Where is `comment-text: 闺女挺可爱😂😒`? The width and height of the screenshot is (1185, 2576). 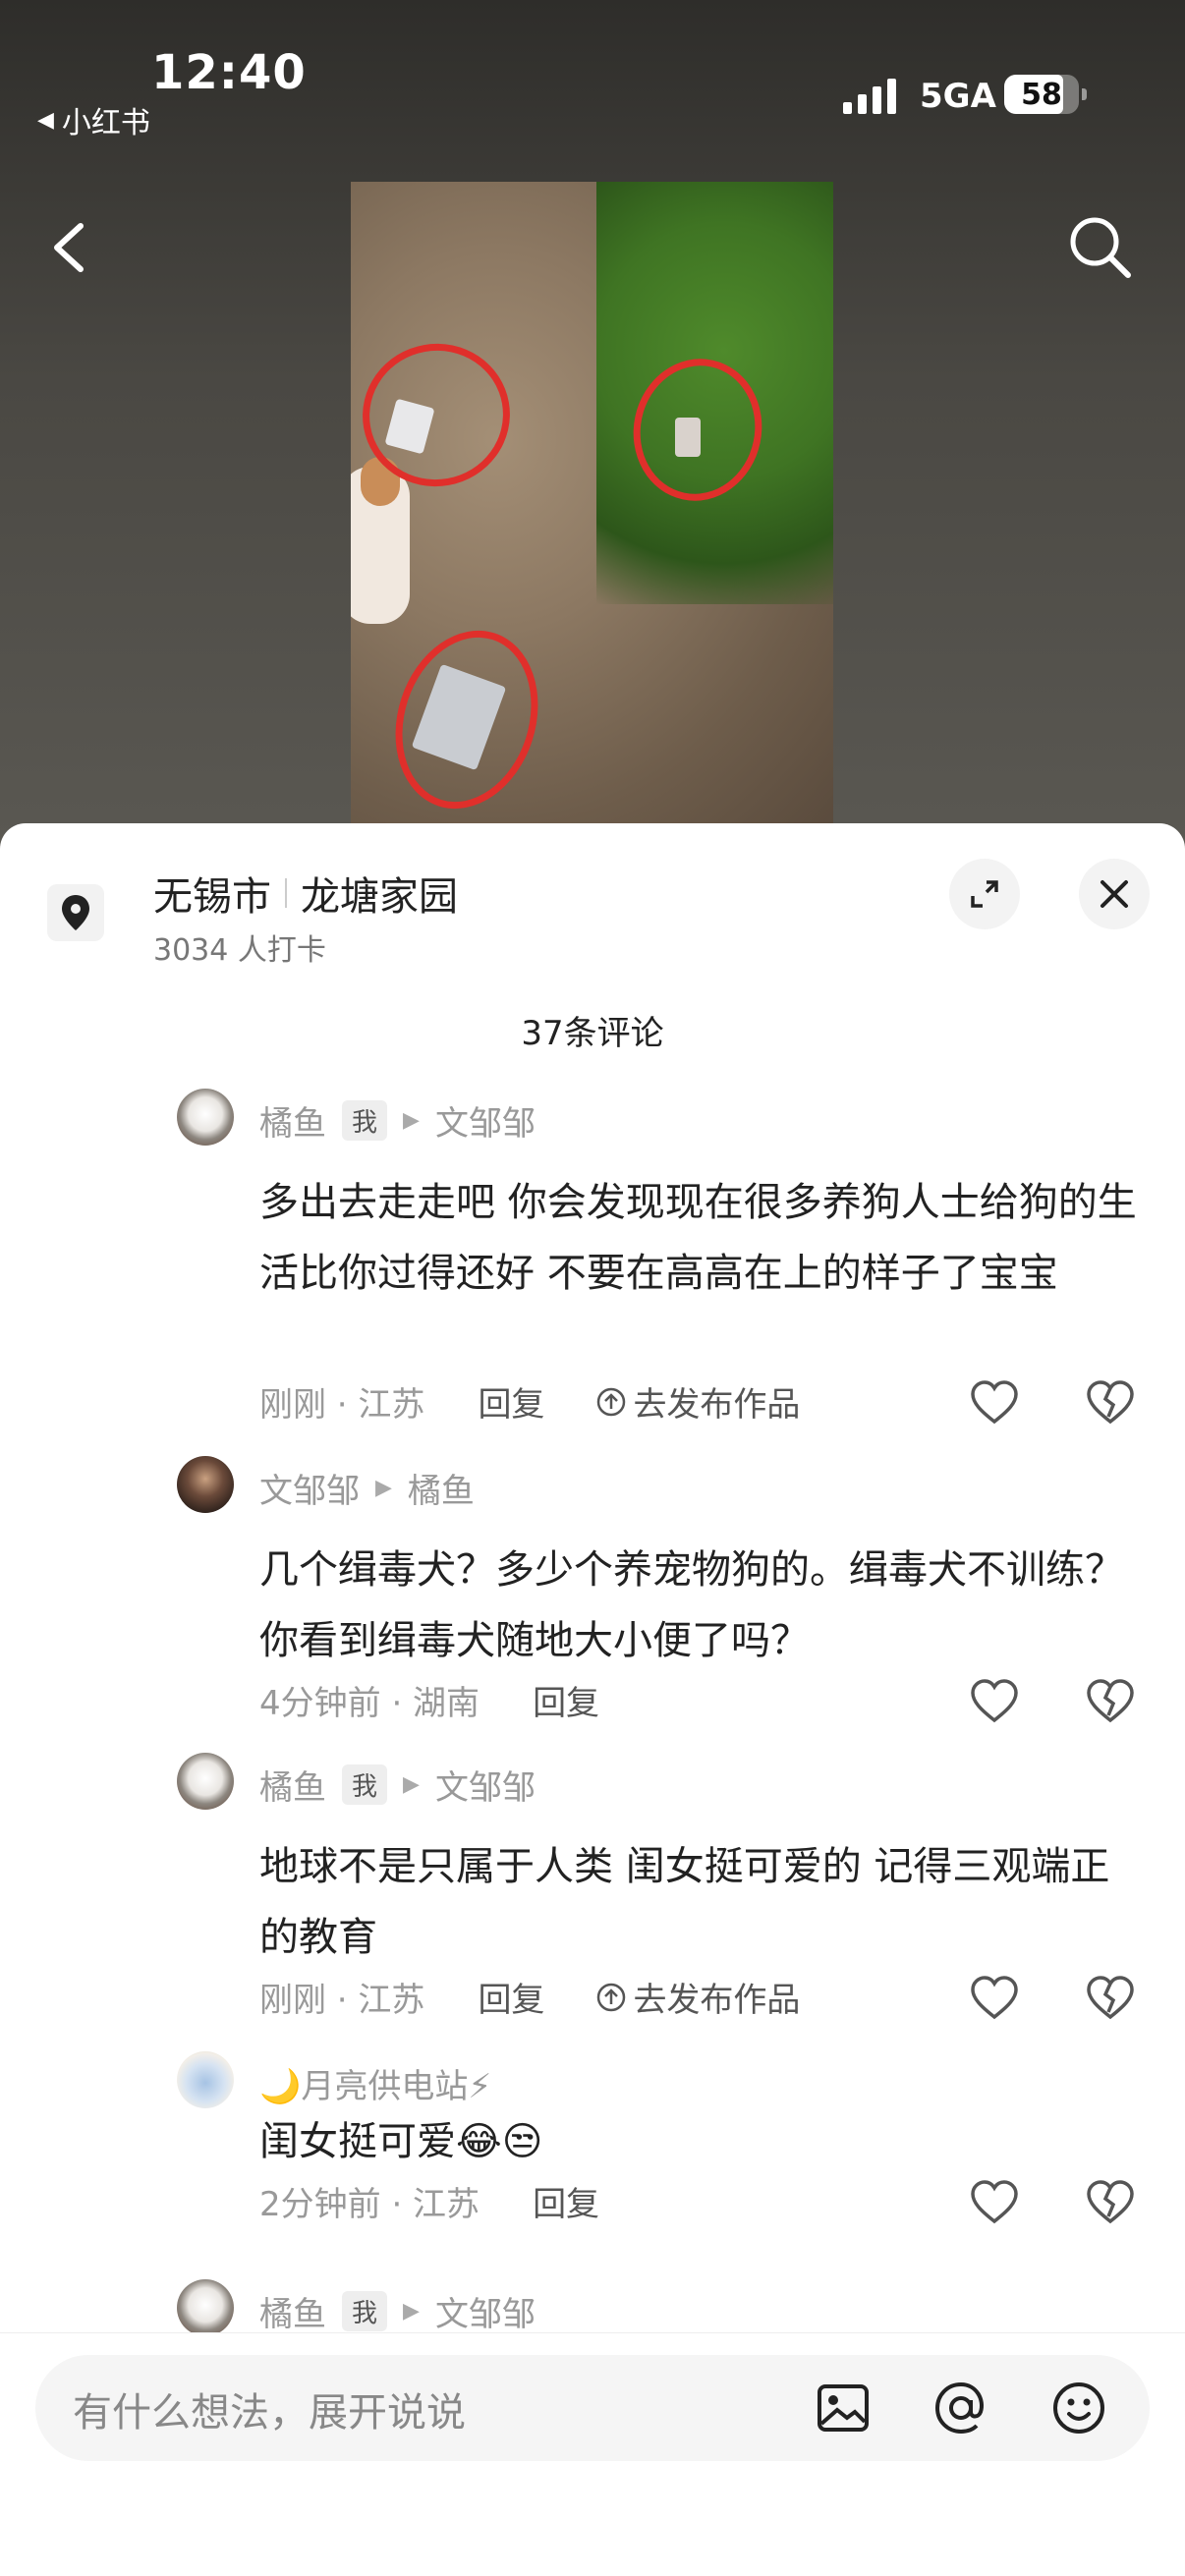
comment-text: 闺女挺可爱😂😒 is located at coordinates (701, 2141).